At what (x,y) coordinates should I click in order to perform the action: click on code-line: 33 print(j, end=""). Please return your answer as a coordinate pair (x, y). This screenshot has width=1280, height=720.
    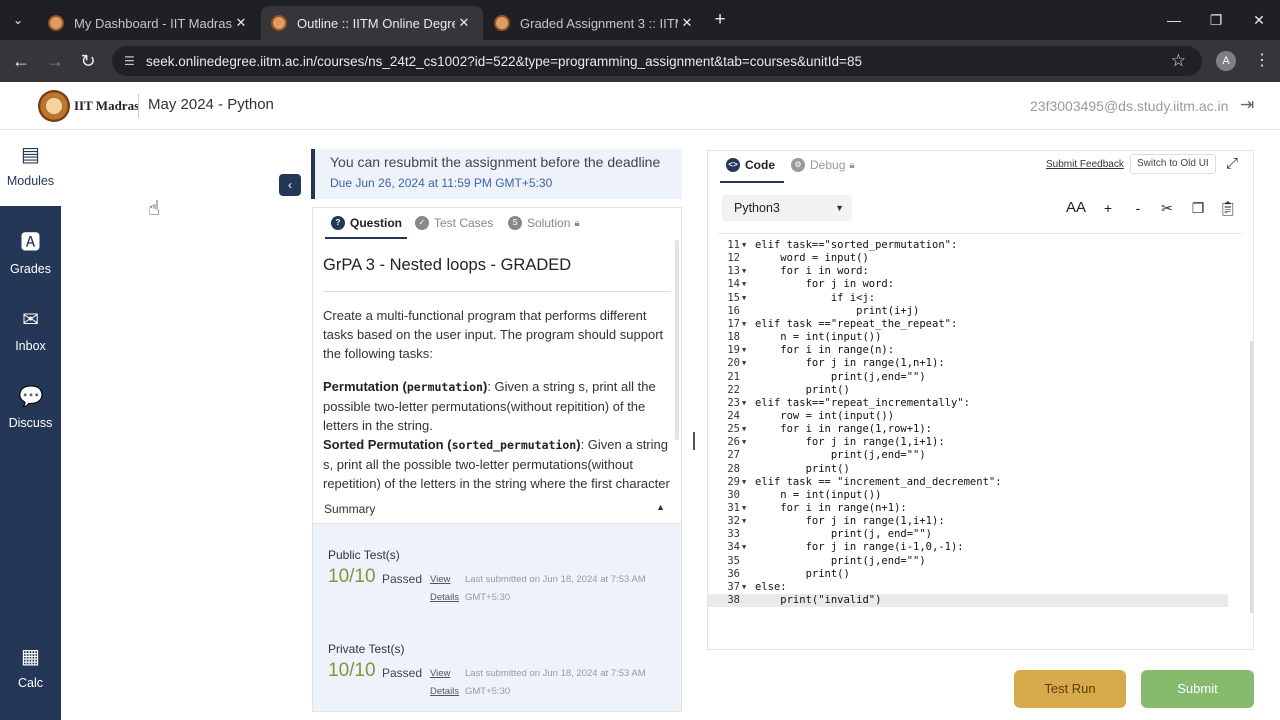
    Looking at the image, I should click on (968, 534).